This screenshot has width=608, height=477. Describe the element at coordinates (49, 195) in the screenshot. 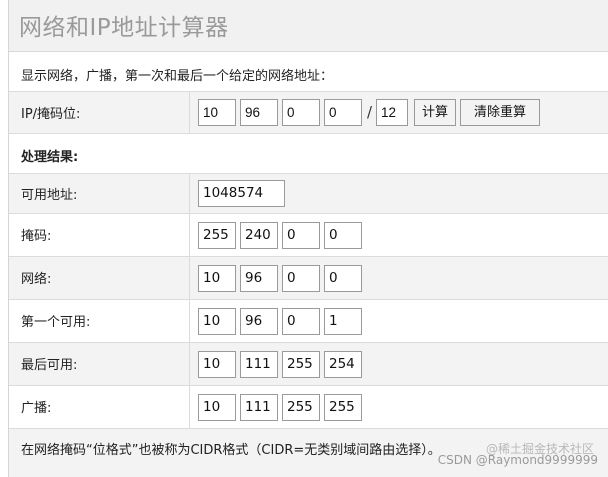

I see `usable-addresses-label: 可用地址:` at that location.